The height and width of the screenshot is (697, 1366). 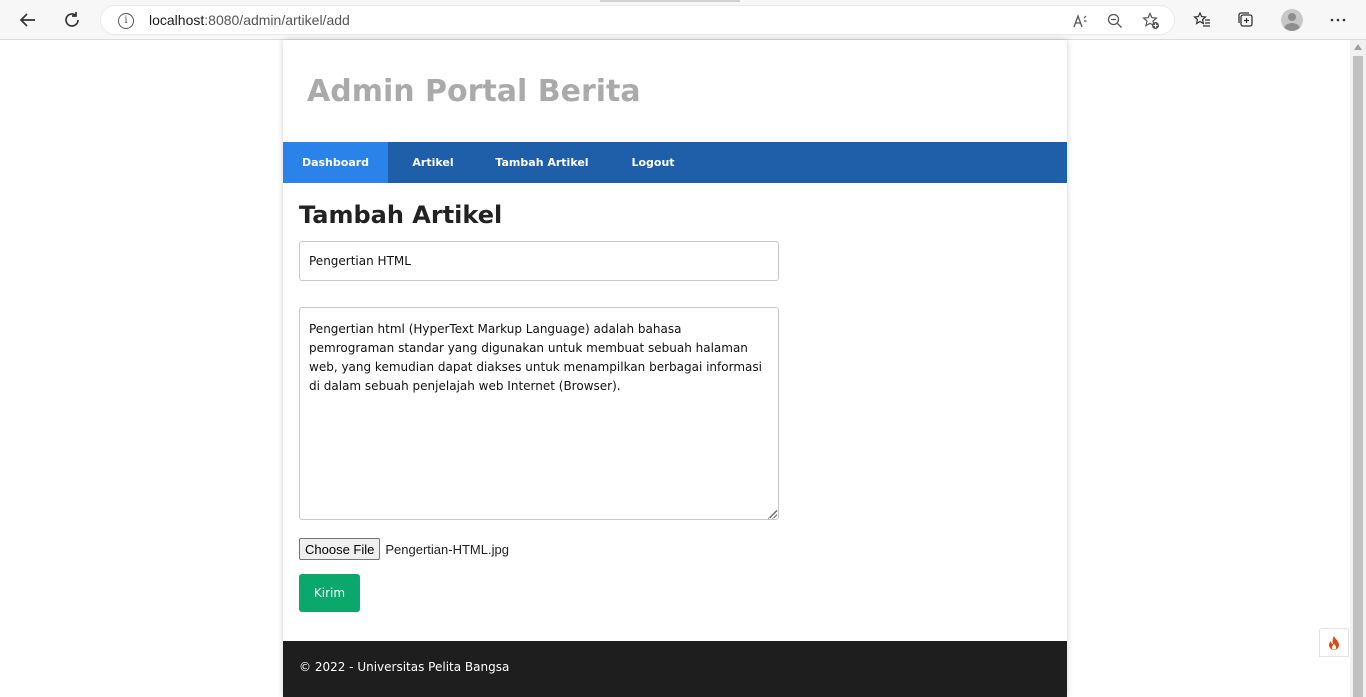 I want to click on file-upload: Choose File Pengertian-HTML.jpg, so click(x=404, y=549).